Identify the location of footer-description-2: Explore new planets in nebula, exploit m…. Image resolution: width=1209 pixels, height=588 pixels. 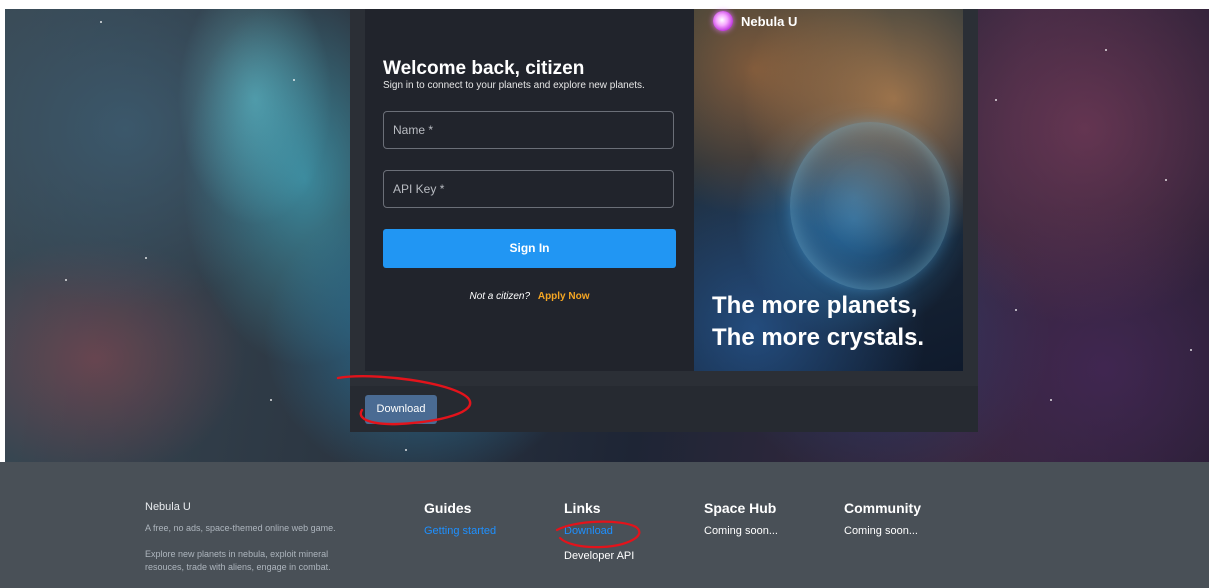
(238, 560).